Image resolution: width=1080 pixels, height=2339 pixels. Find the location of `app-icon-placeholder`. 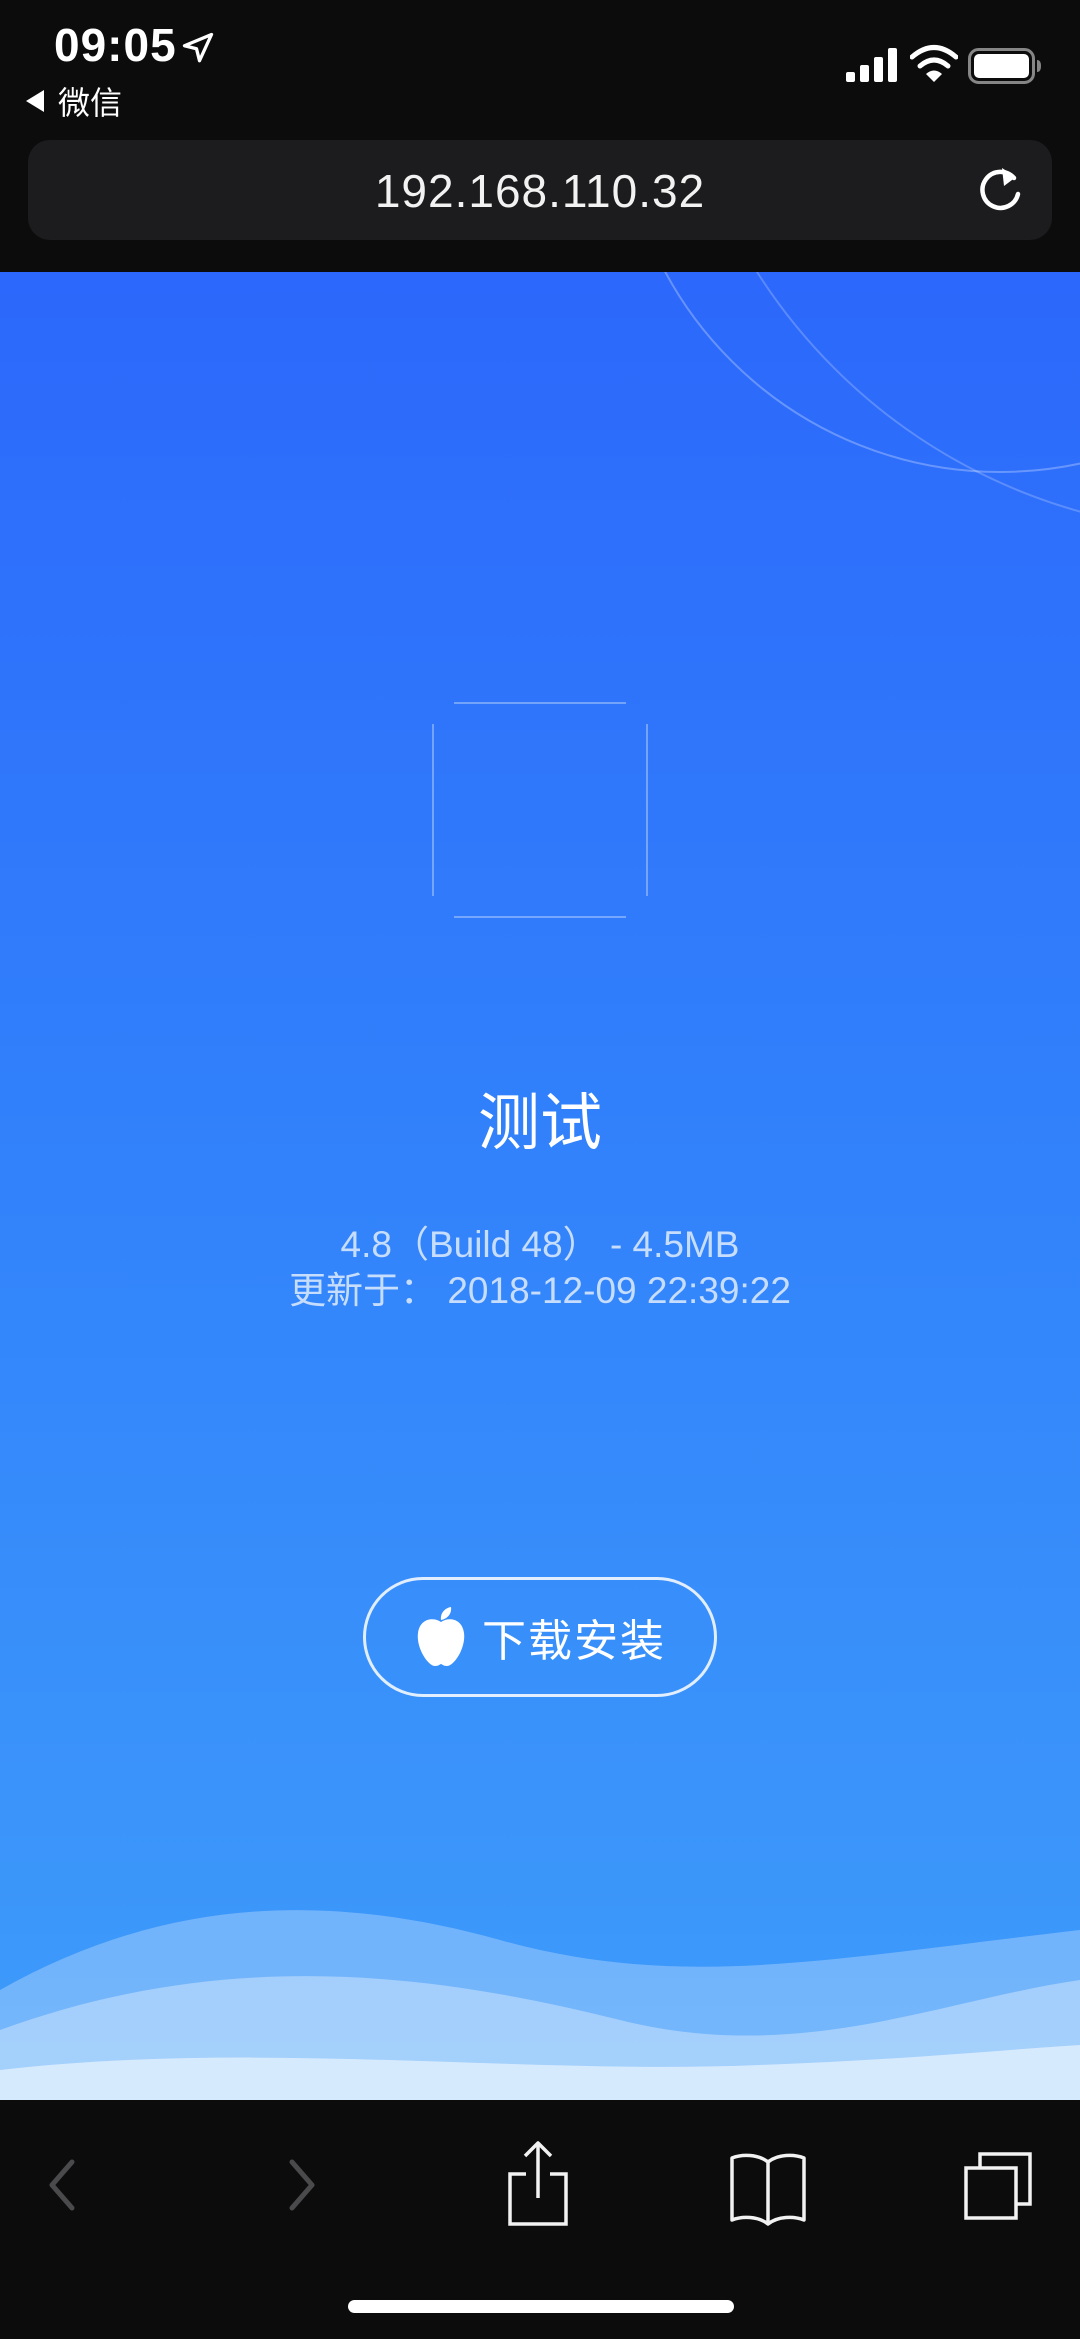

app-icon-placeholder is located at coordinates (540, 810).